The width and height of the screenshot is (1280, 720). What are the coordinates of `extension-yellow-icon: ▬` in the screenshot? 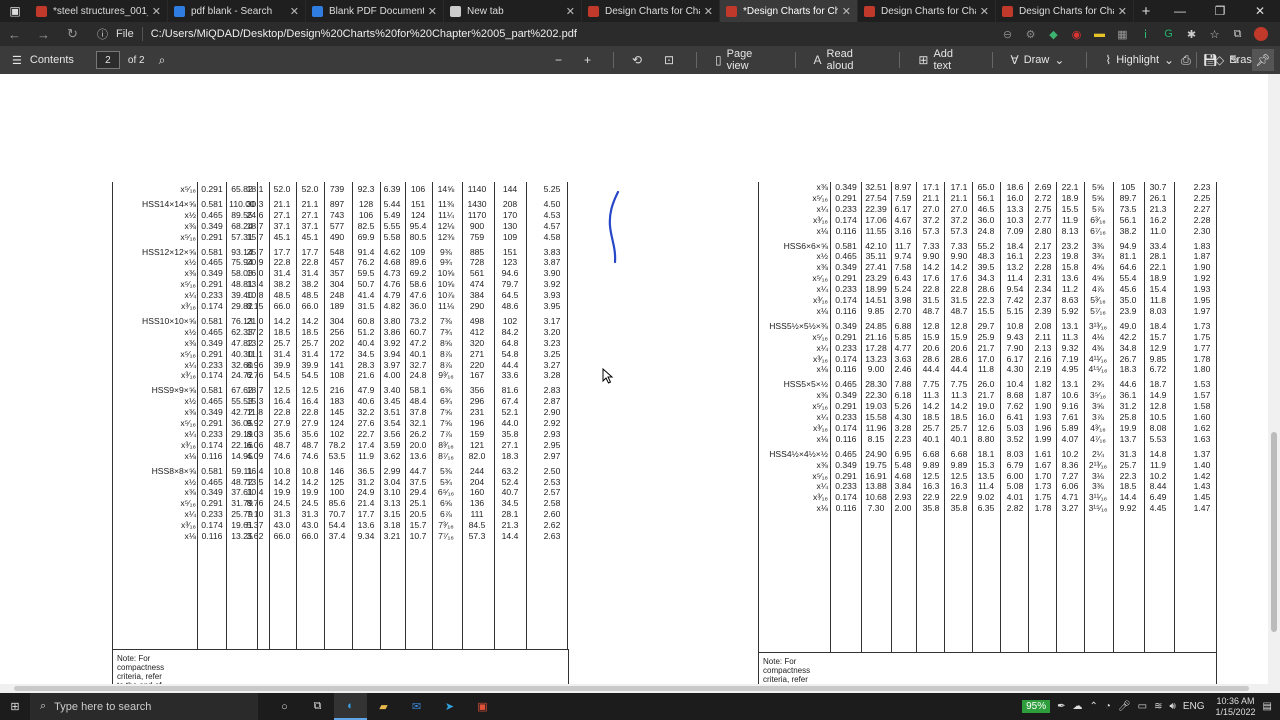 It's located at (1099, 34).